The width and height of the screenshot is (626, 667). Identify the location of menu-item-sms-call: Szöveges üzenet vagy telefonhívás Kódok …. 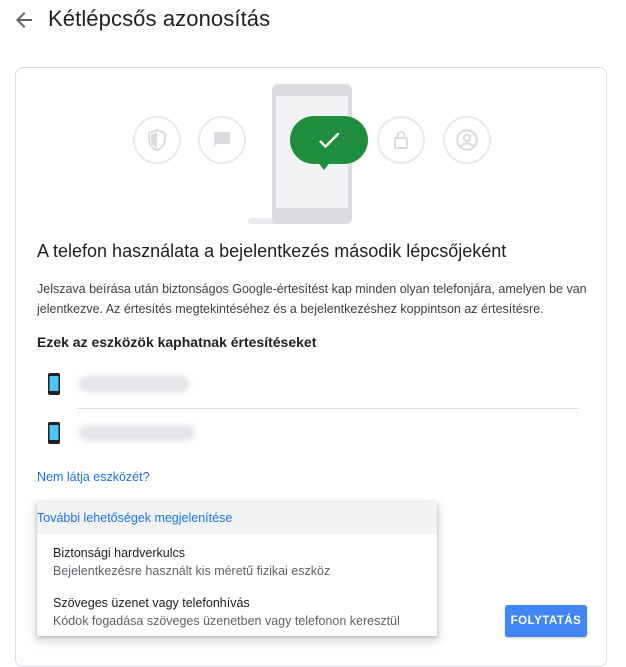
(226, 612).